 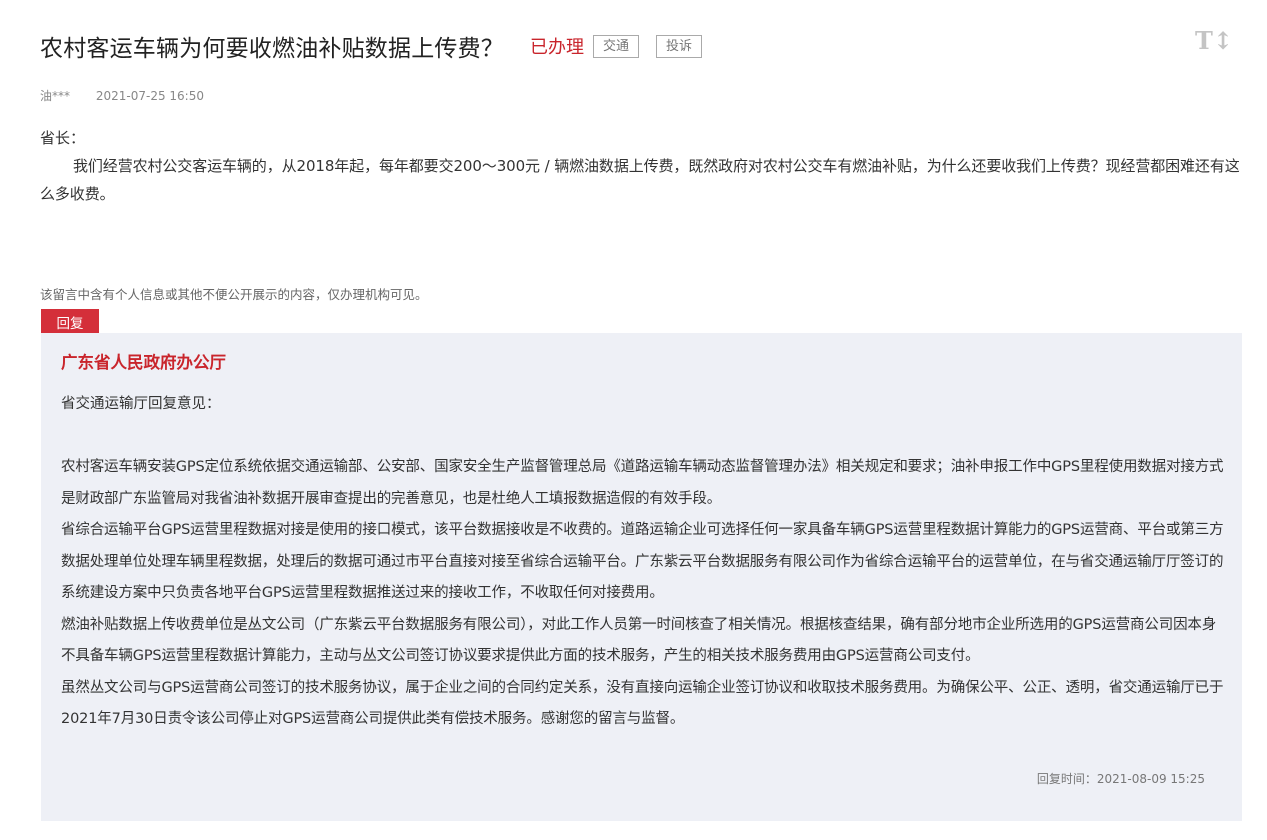 I want to click on reply-intro: 省交通运输厅回复意见：, so click(x=141, y=404).